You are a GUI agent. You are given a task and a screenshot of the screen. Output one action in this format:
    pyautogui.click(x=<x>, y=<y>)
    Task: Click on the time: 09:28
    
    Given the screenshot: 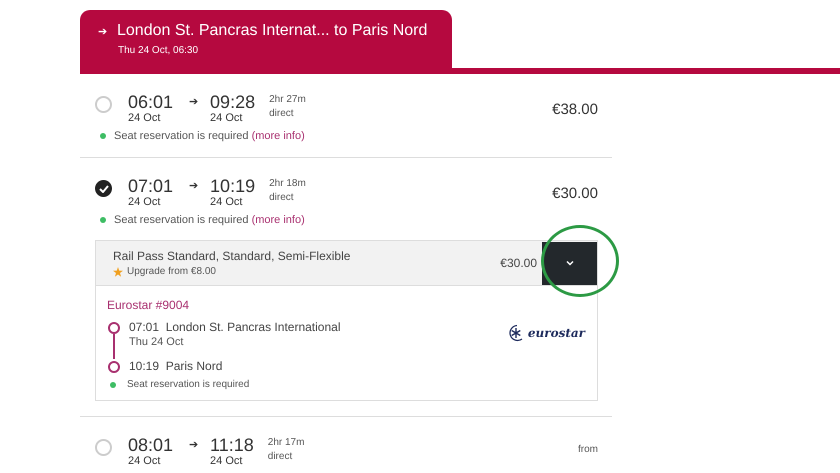 What is the action you would take?
    pyautogui.click(x=233, y=102)
    